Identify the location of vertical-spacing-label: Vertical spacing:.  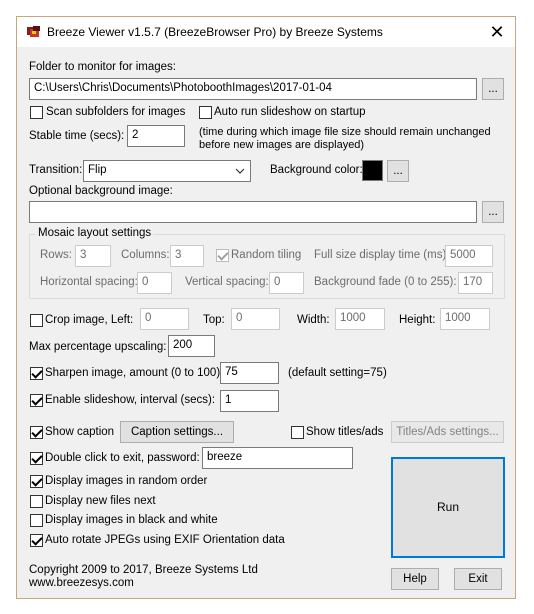
(227, 282).